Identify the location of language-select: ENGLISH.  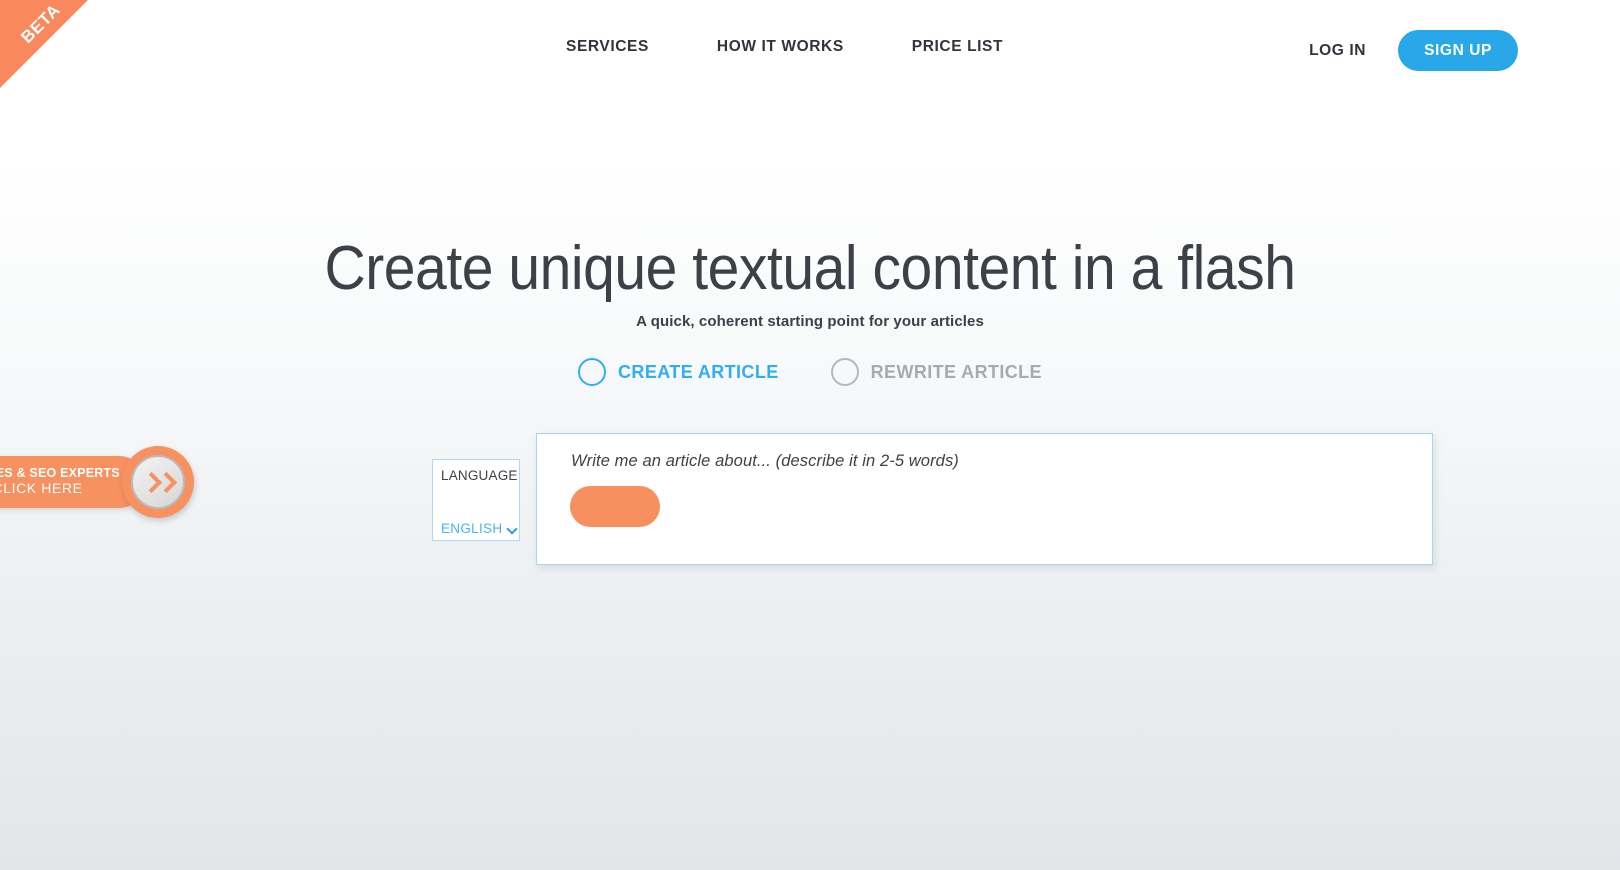
(479, 528).